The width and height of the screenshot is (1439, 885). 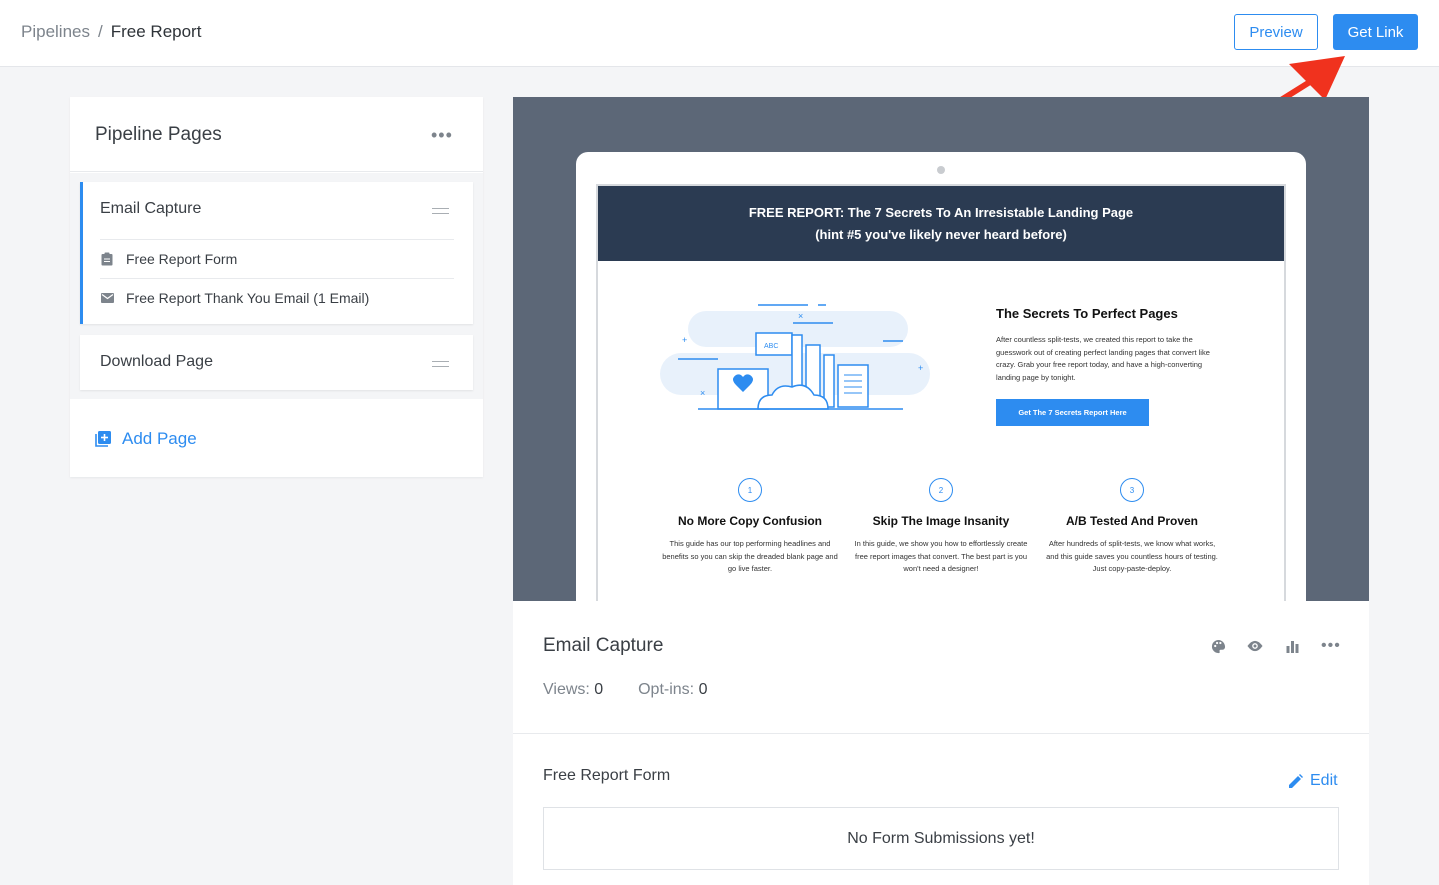 What do you see at coordinates (55, 31) in the screenshot?
I see `breadcrumb-pipelines-link: Pipelines` at bounding box center [55, 31].